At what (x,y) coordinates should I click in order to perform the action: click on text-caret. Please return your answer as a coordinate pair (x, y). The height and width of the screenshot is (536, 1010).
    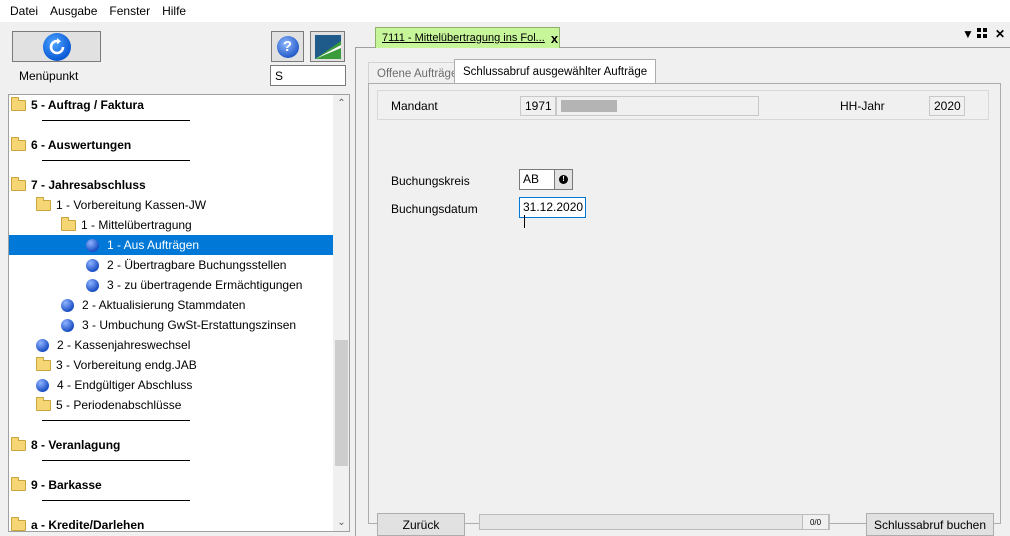
    Looking at the image, I should click on (524, 222).